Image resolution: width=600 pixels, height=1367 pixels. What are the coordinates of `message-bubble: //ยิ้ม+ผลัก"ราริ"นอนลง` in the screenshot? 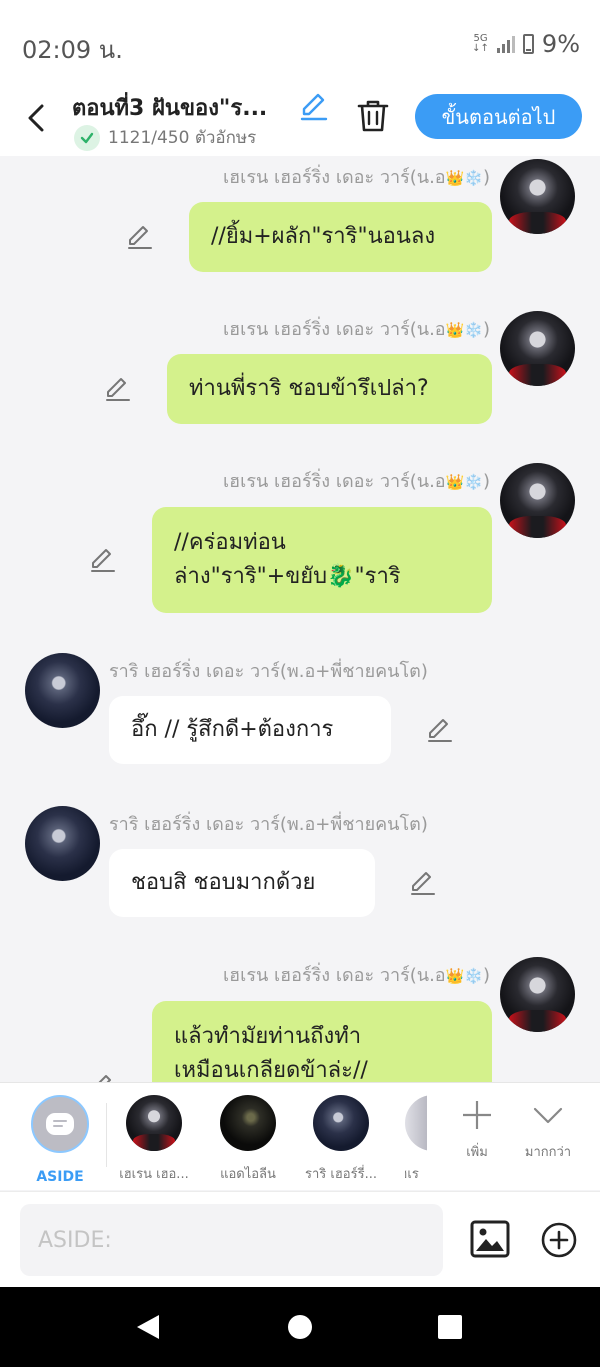 It's located at (340, 237).